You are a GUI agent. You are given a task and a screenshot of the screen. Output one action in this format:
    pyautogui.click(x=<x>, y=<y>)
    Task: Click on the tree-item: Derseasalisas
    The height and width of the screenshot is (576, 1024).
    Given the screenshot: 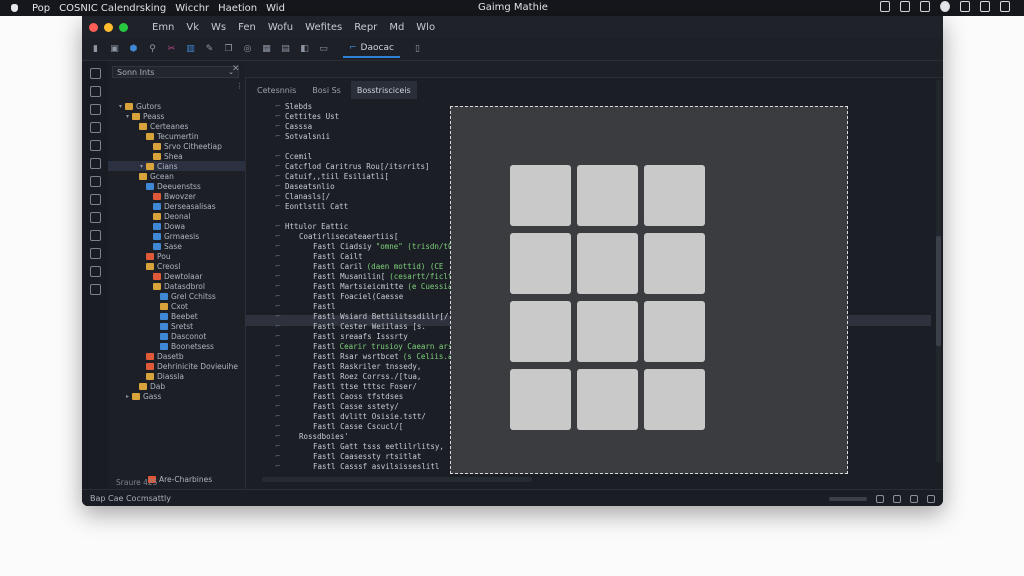 What is the action you would take?
    pyautogui.click(x=181, y=206)
    